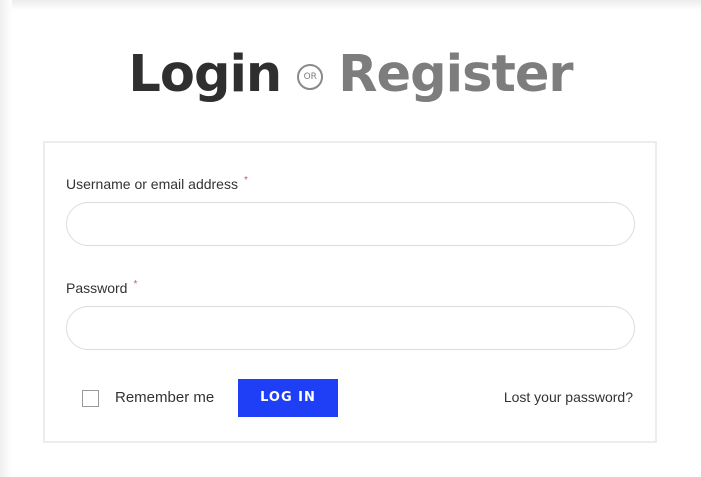 This screenshot has height=477, width=701. What do you see at coordinates (90, 398) in the screenshot?
I see `remember-me-checkbox` at bounding box center [90, 398].